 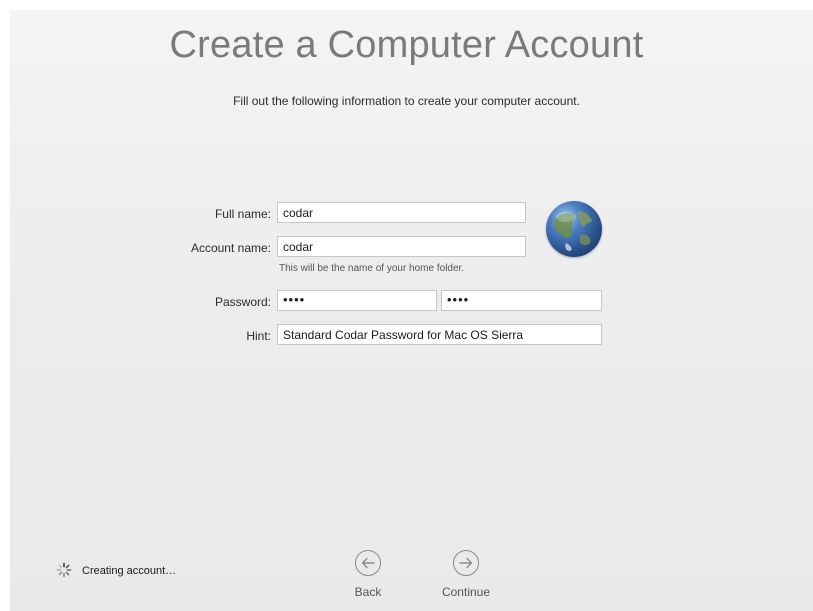 I want to click on arrow-right-icon, so click(x=466, y=563).